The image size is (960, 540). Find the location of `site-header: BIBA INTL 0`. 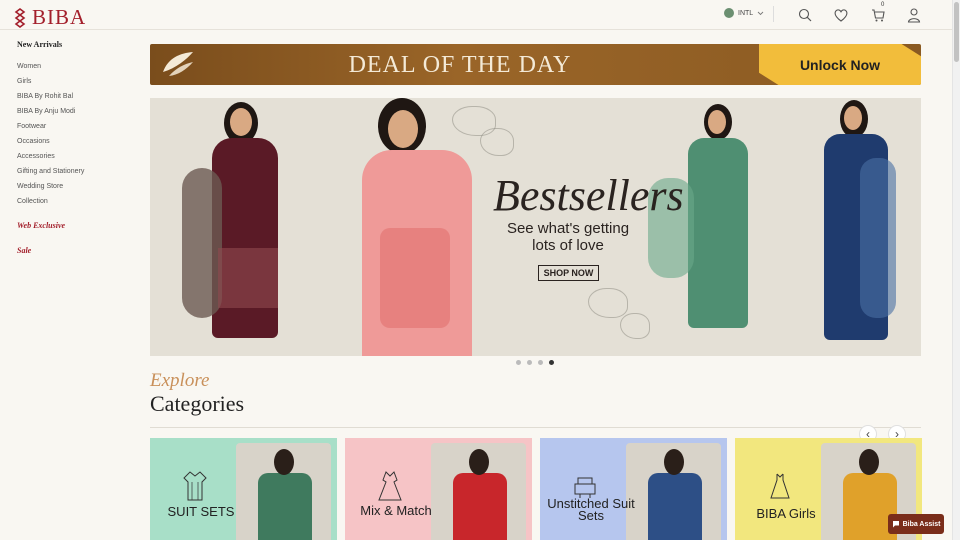

site-header: BIBA INTL 0 is located at coordinates (476, 15).